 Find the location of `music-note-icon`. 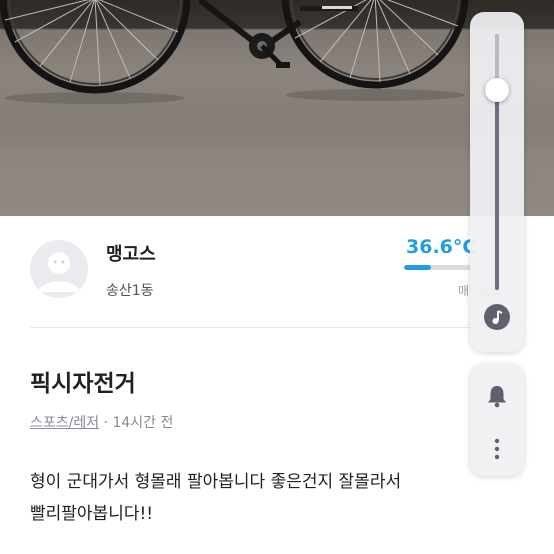

music-note-icon is located at coordinates (497, 317).